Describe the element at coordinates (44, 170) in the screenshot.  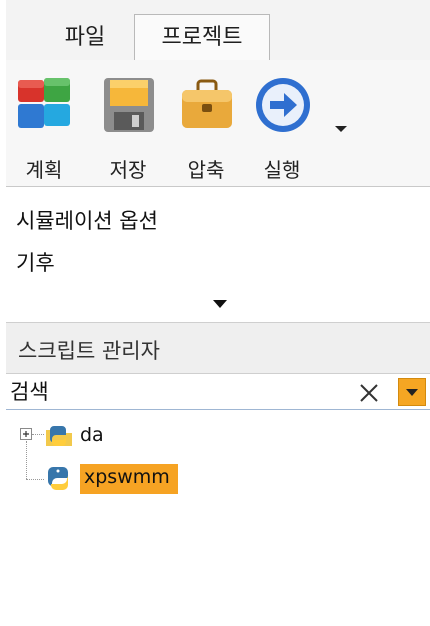
I see `plan-label: 계획` at that location.